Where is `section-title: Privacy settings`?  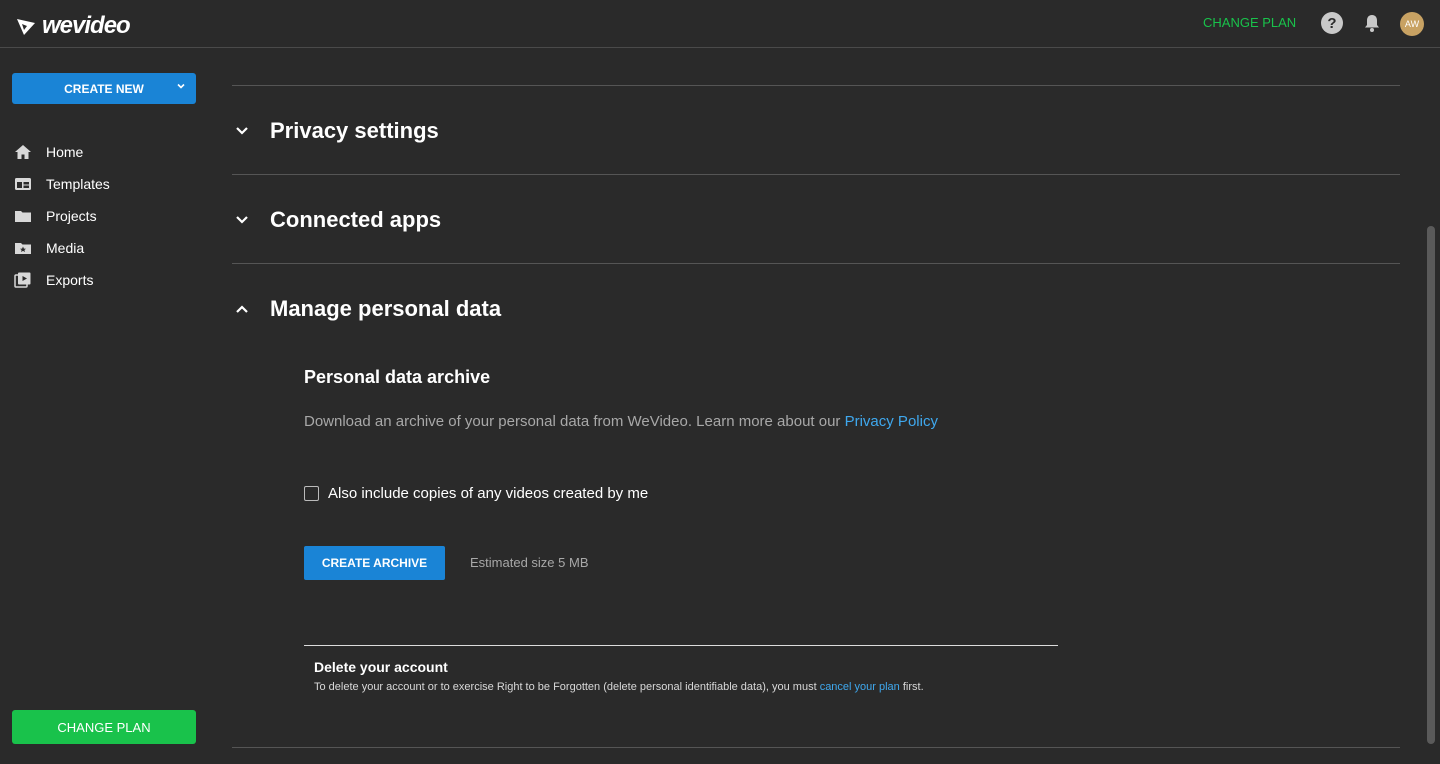
section-title: Privacy settings is located at coordinates (354, 130).